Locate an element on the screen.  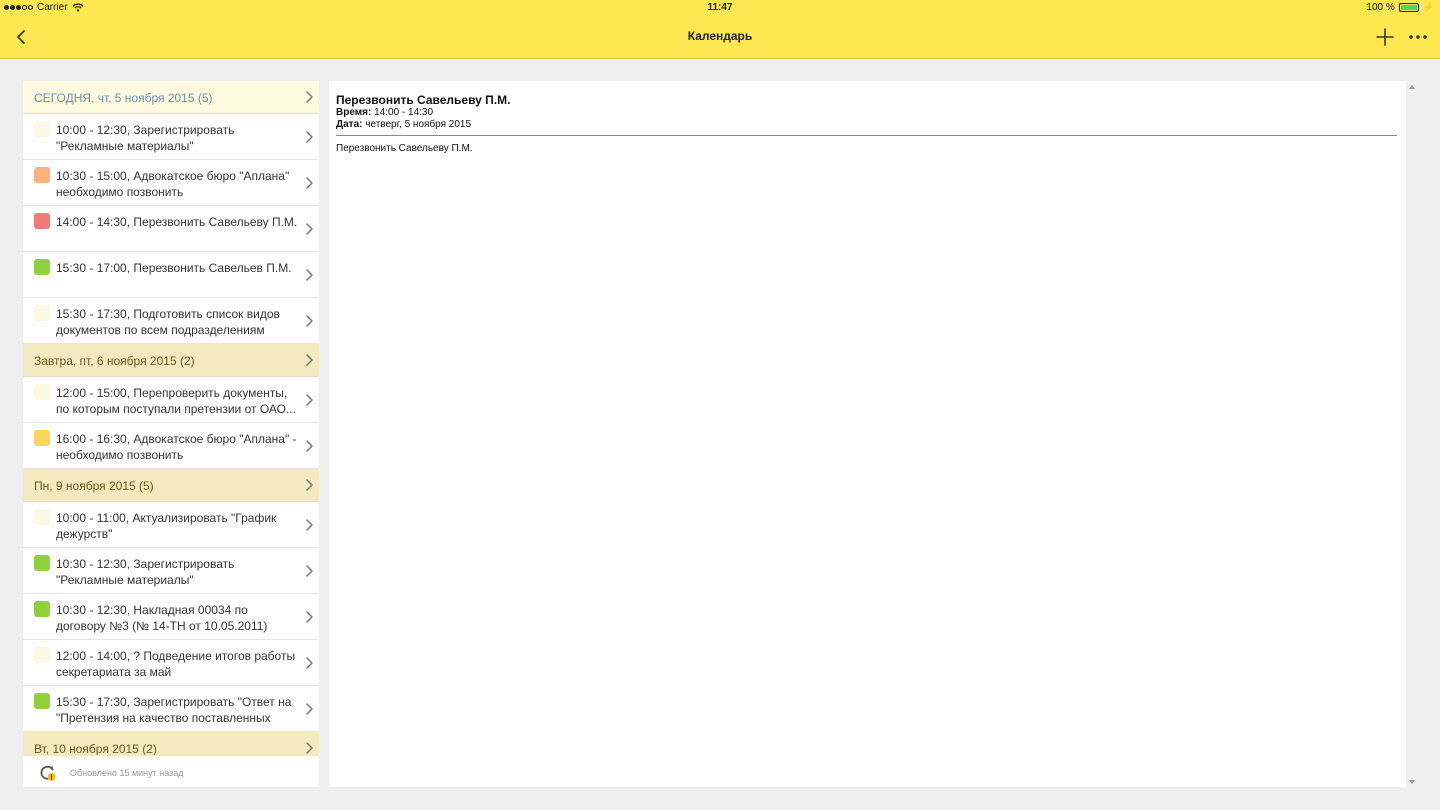
date-value: четверг, 5 ноября 2015 is located at coordinates (418, 124).